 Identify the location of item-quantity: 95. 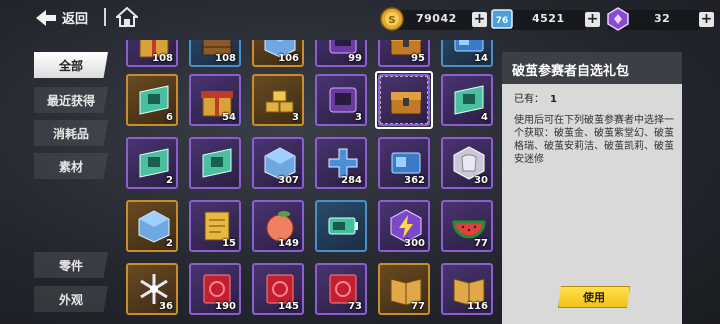
(418, 58).